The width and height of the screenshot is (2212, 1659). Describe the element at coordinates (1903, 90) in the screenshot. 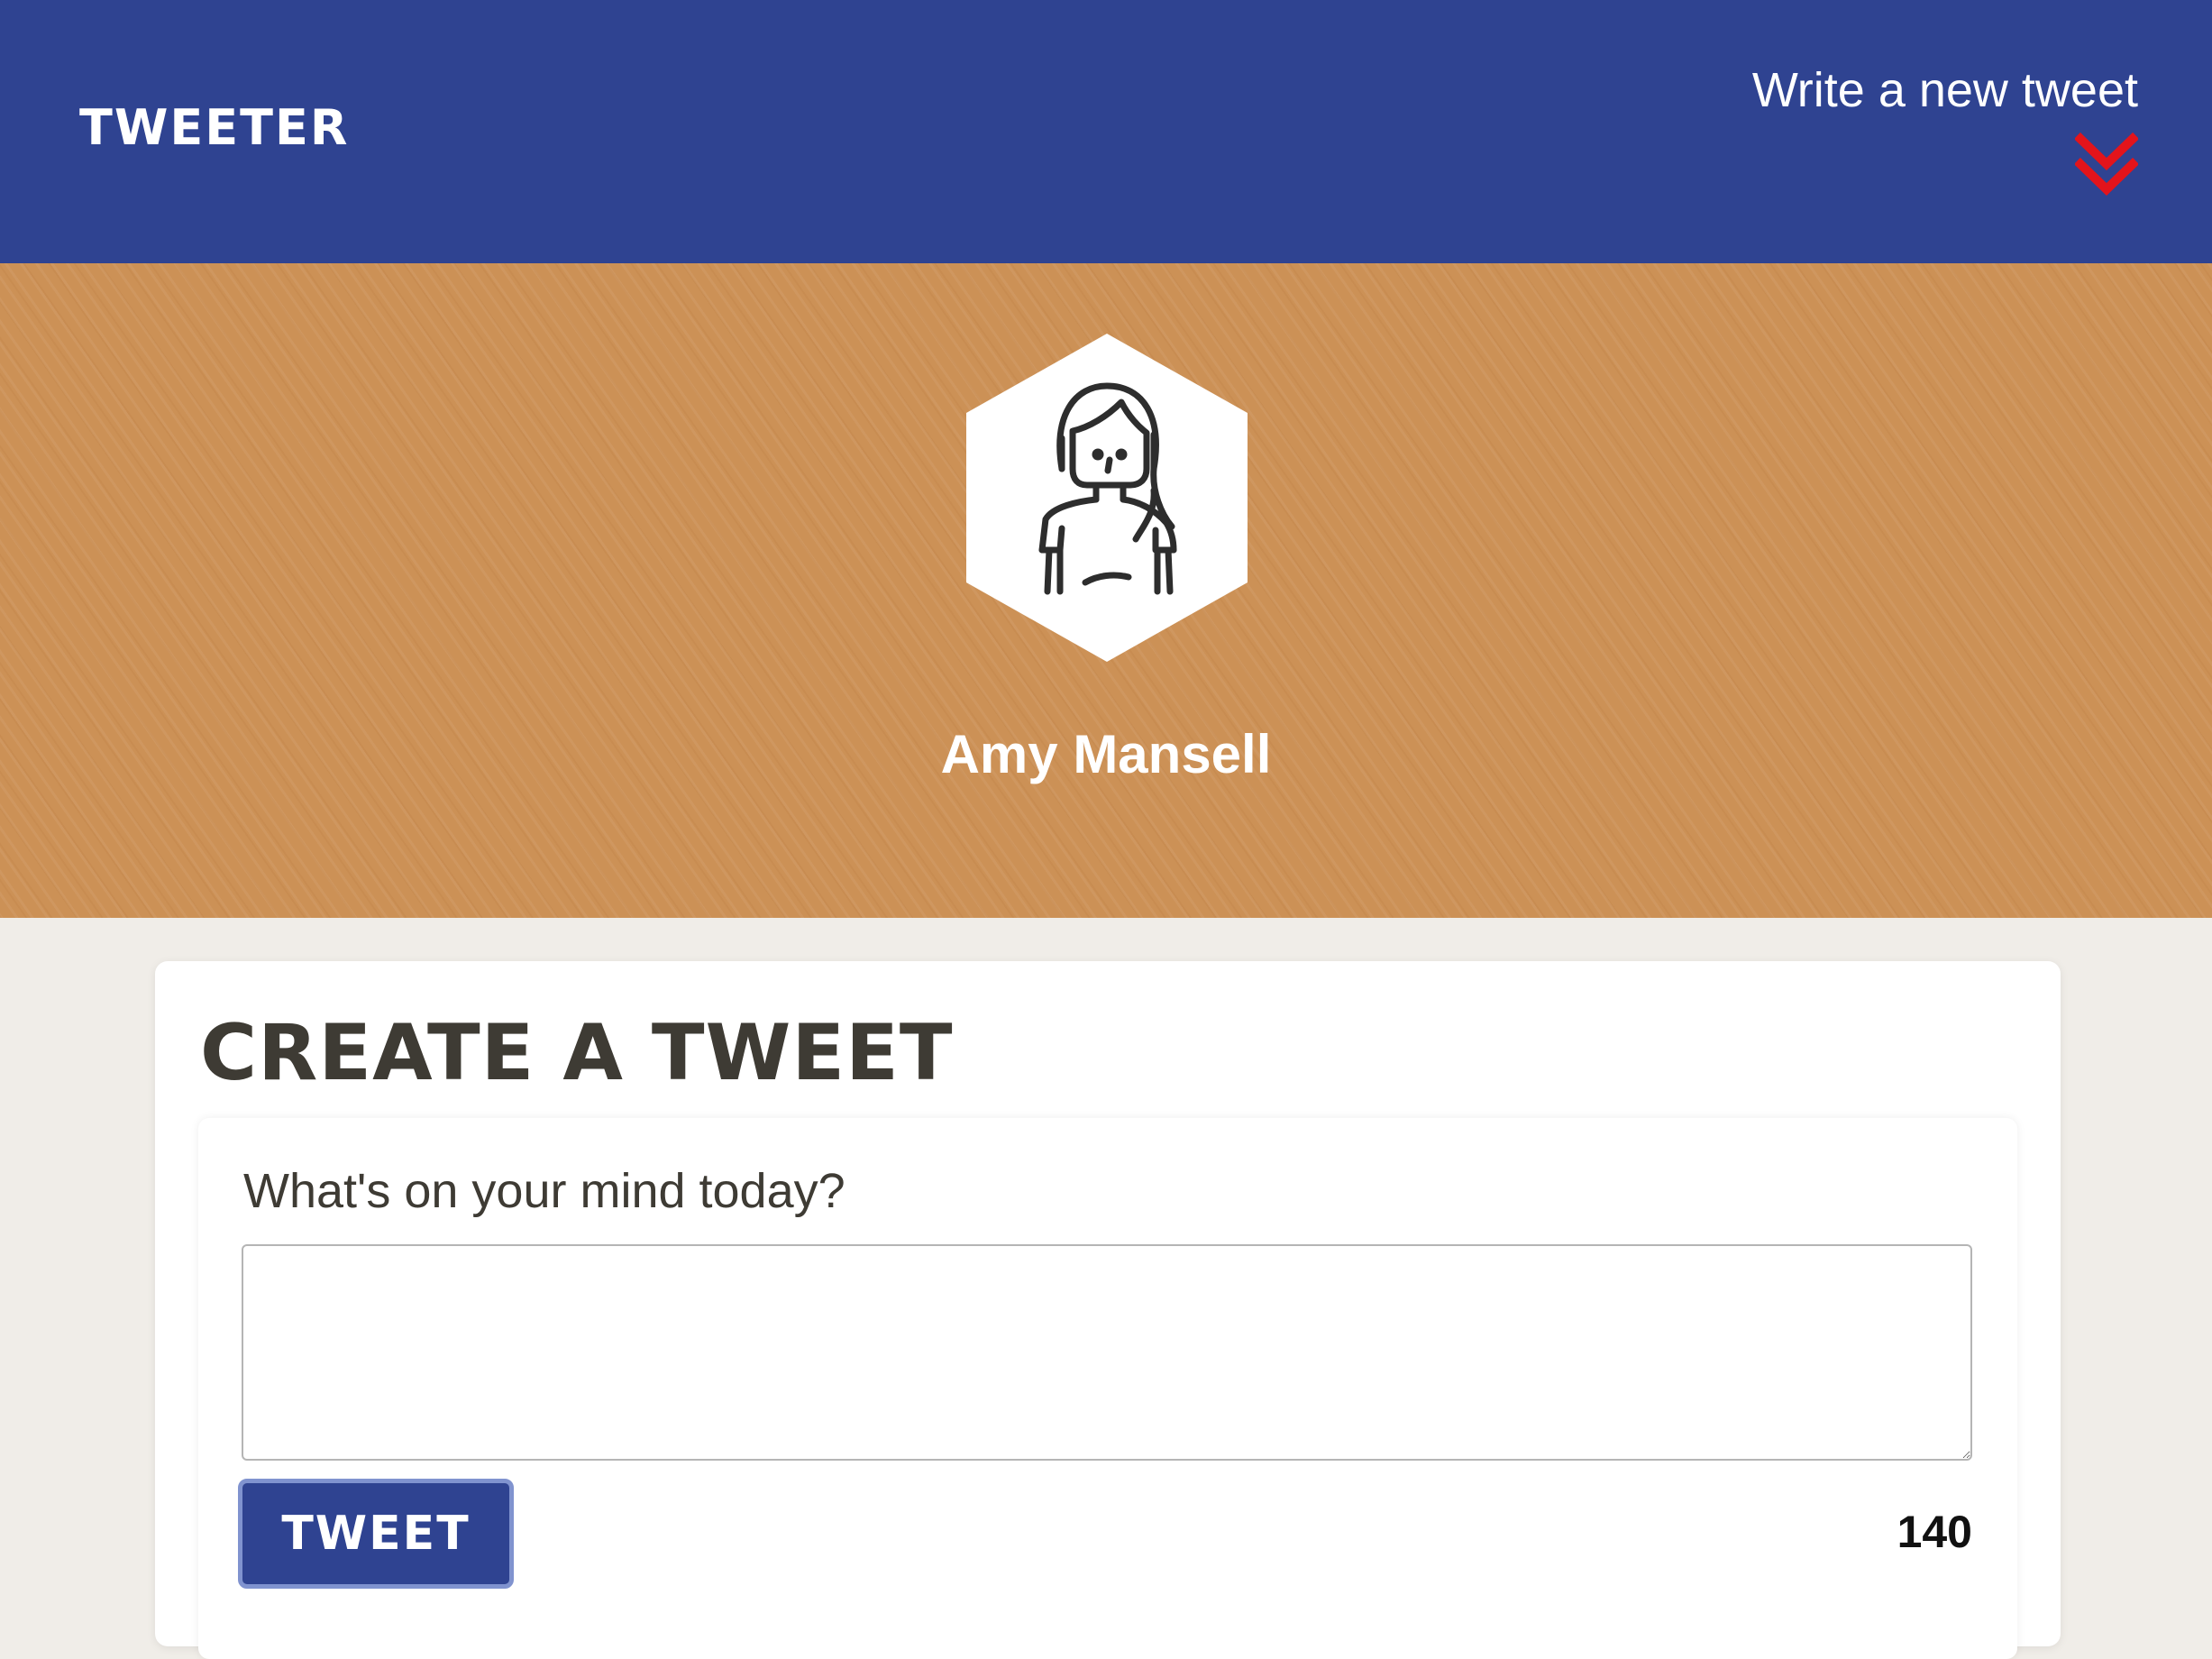

I see `write-new-tweet-label: Write a new tweet` at that location.